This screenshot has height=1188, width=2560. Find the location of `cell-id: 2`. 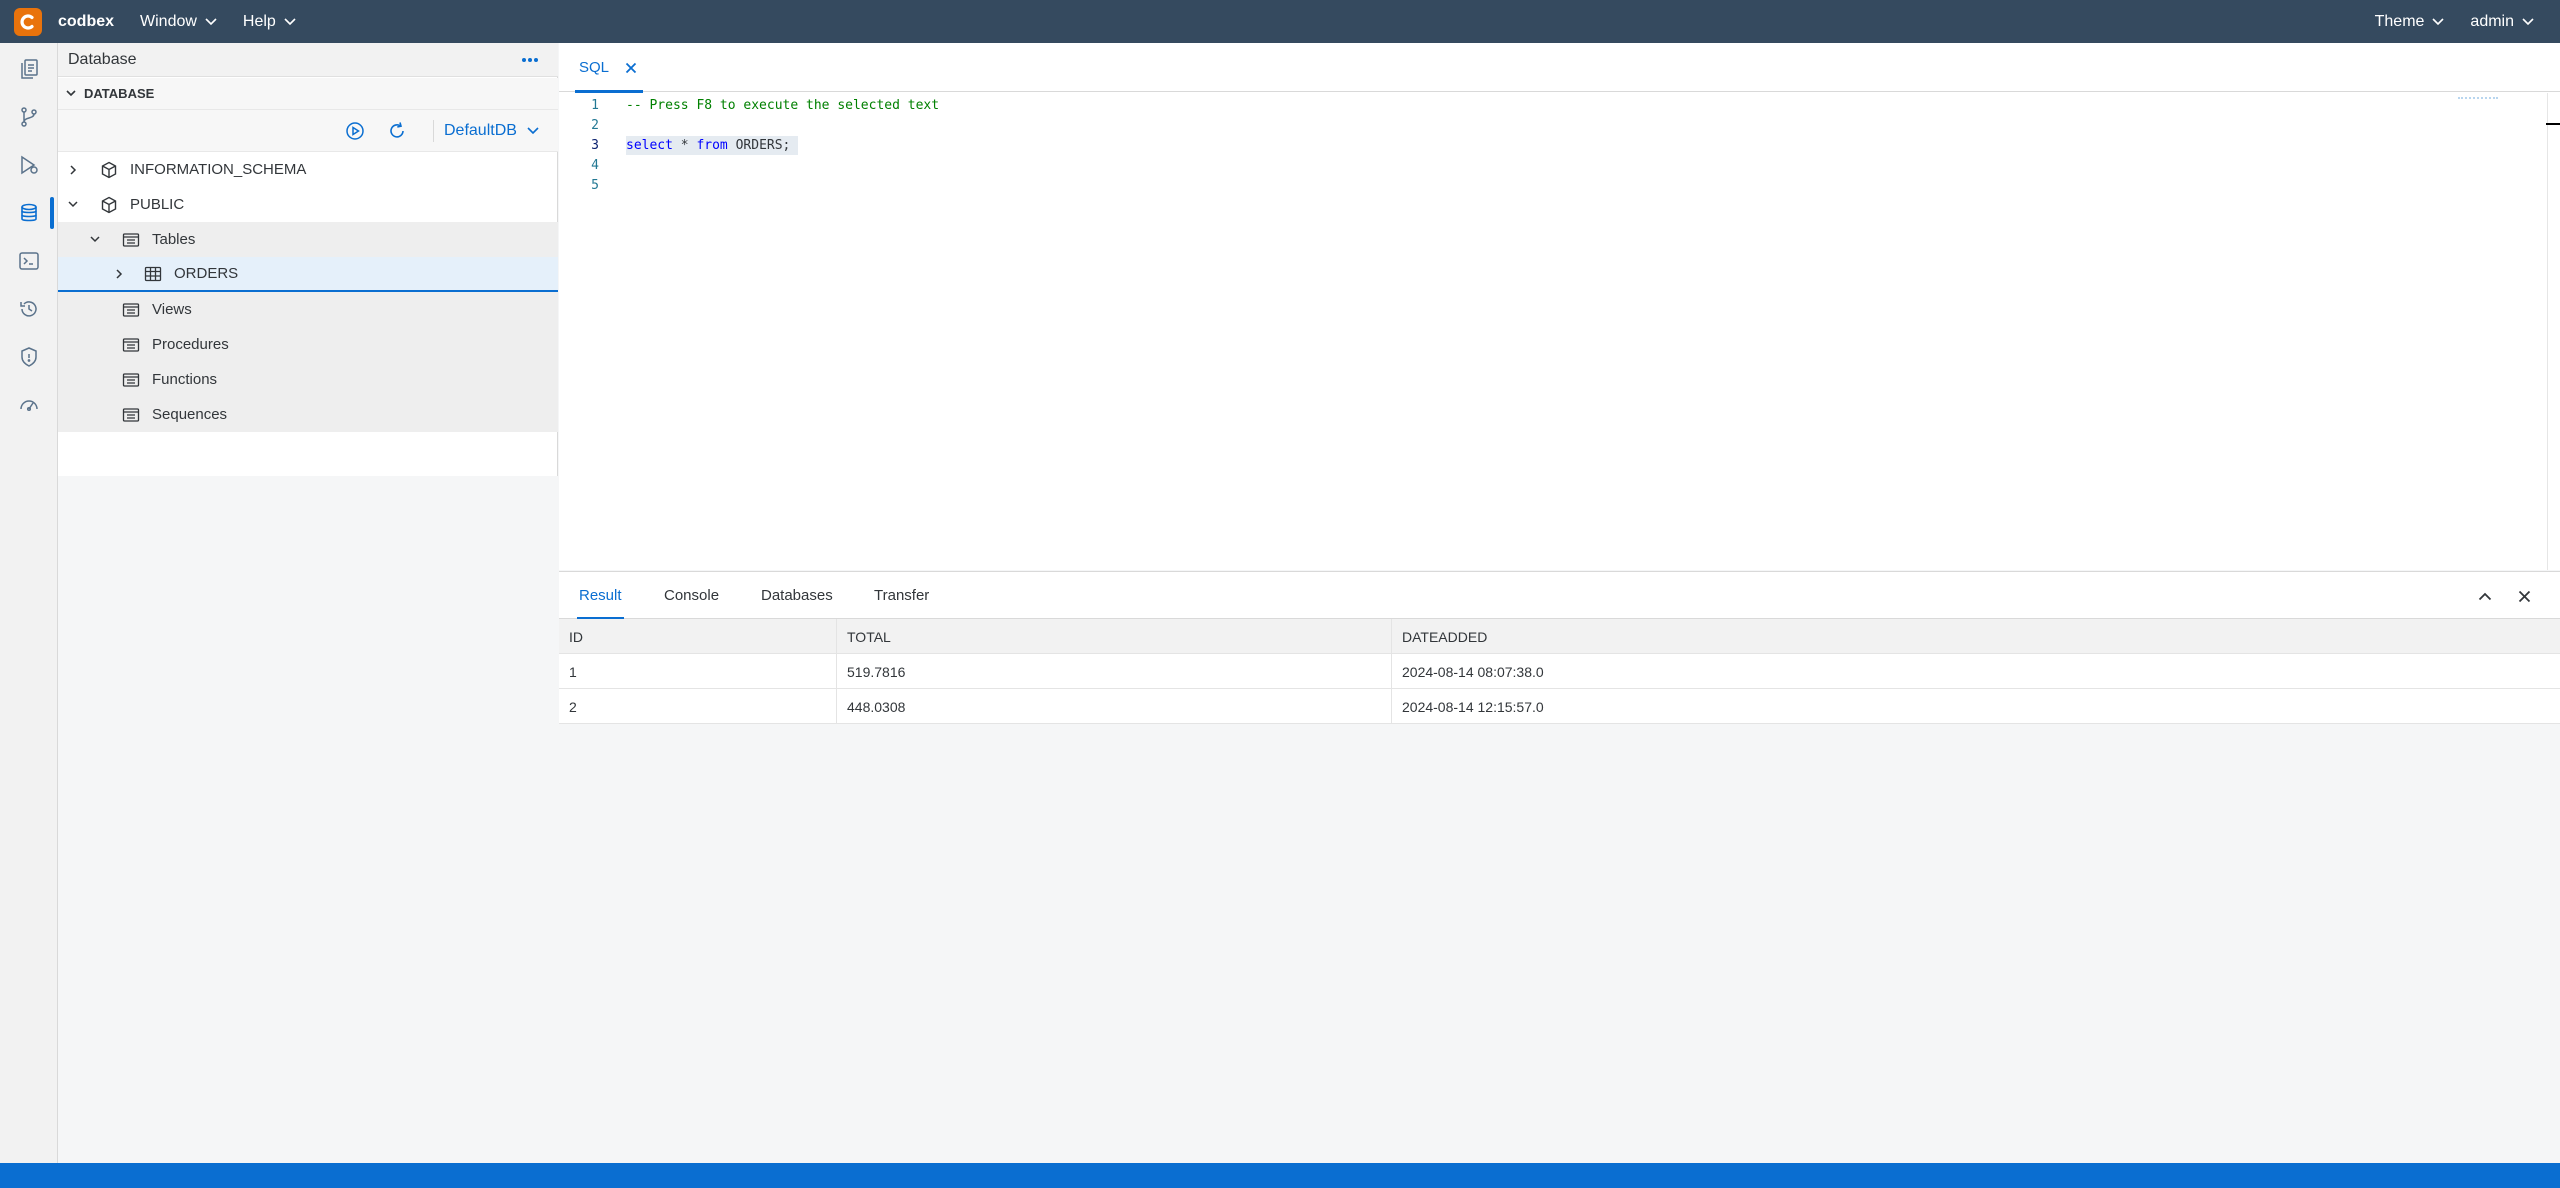

cell-id: 2 is located at coordinates (698, 706).